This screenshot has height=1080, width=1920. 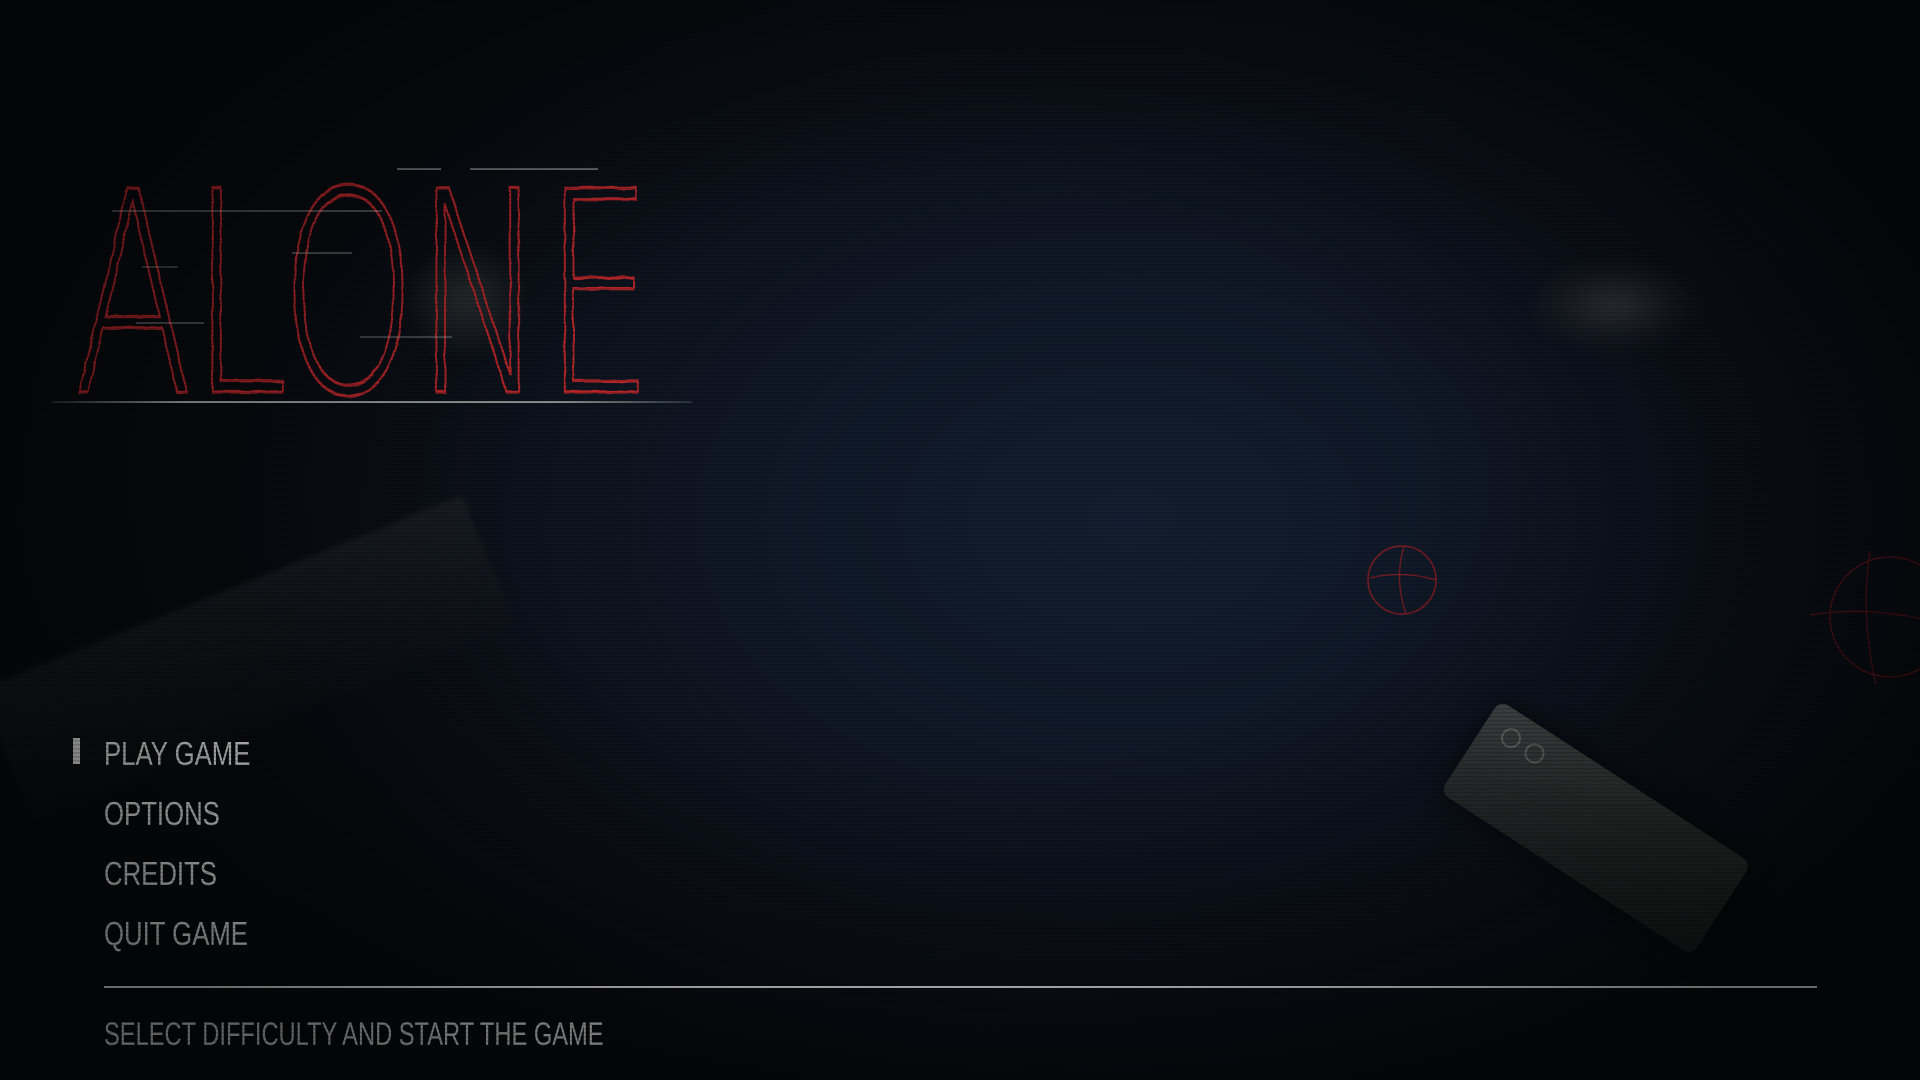 I want to click on footer-divider, so click(x=960, y=987).